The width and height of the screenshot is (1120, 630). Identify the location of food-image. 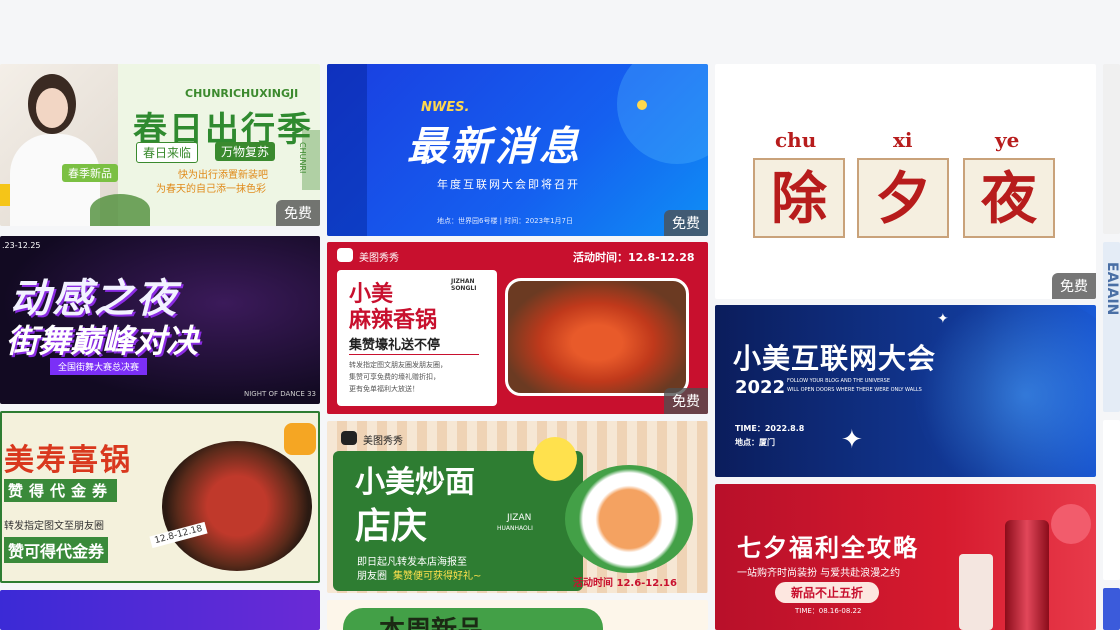
(597, 337).